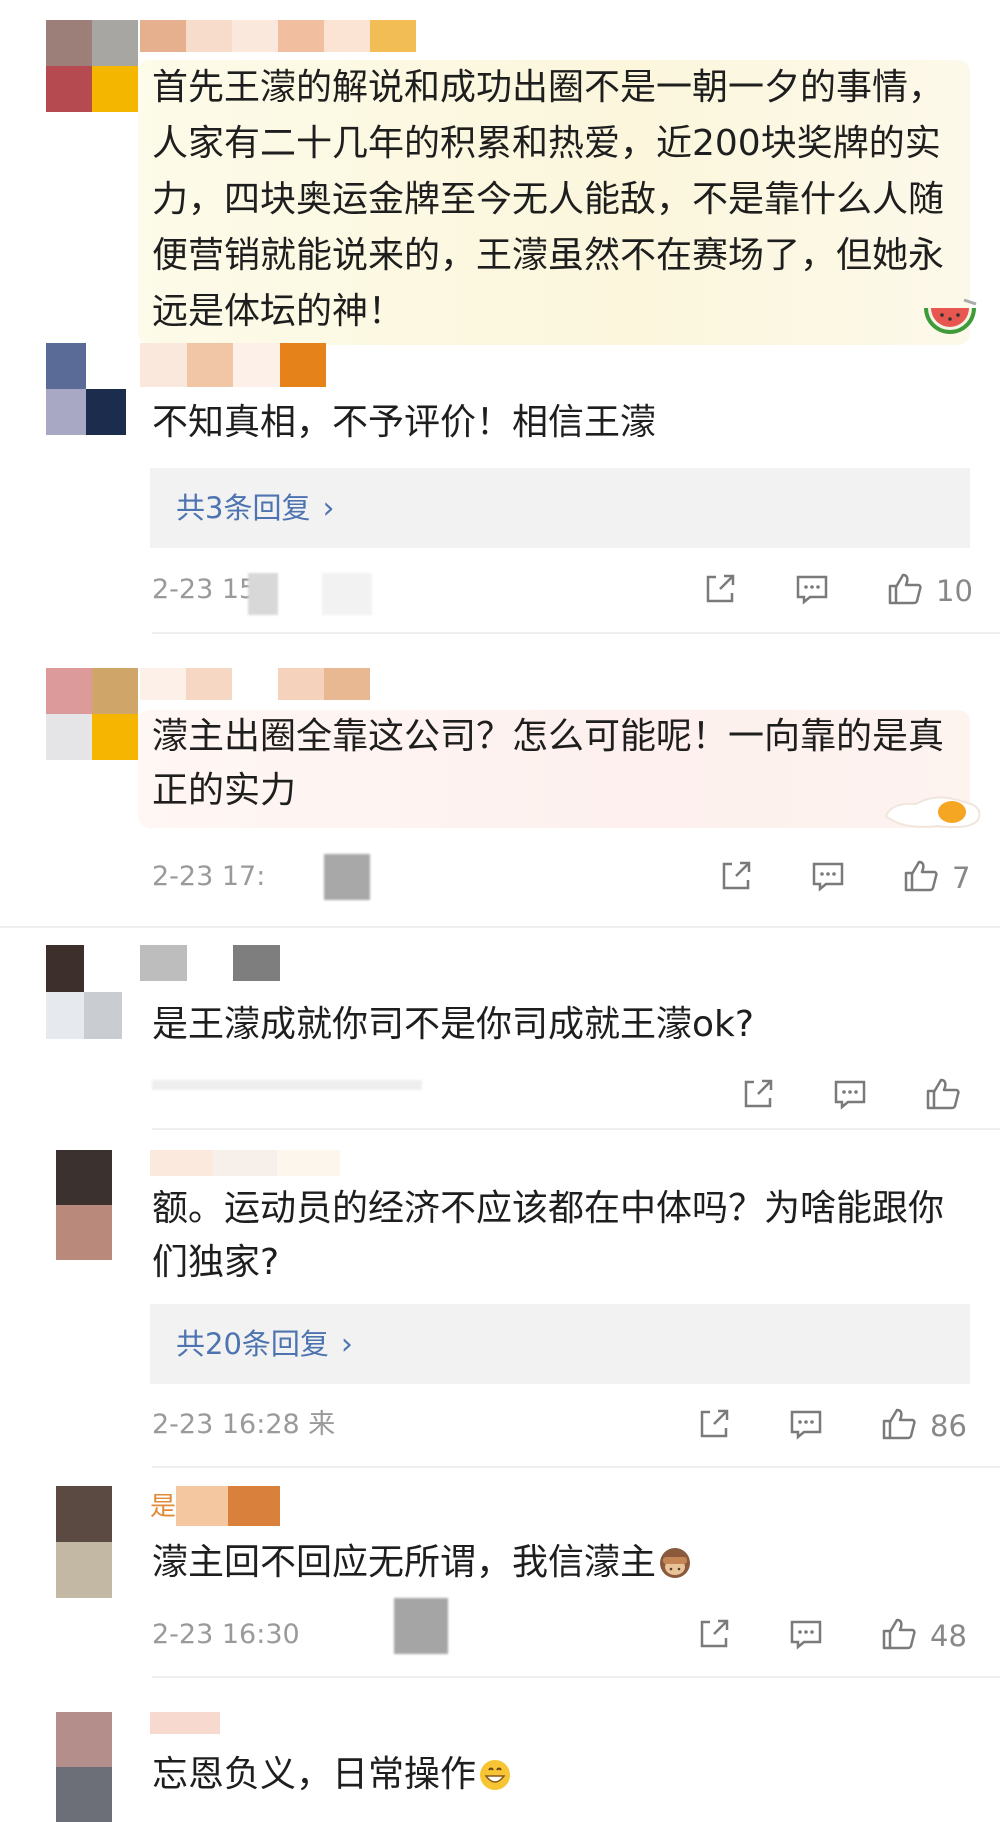  I want to click on comment-actions: 10, so click(837, 591).